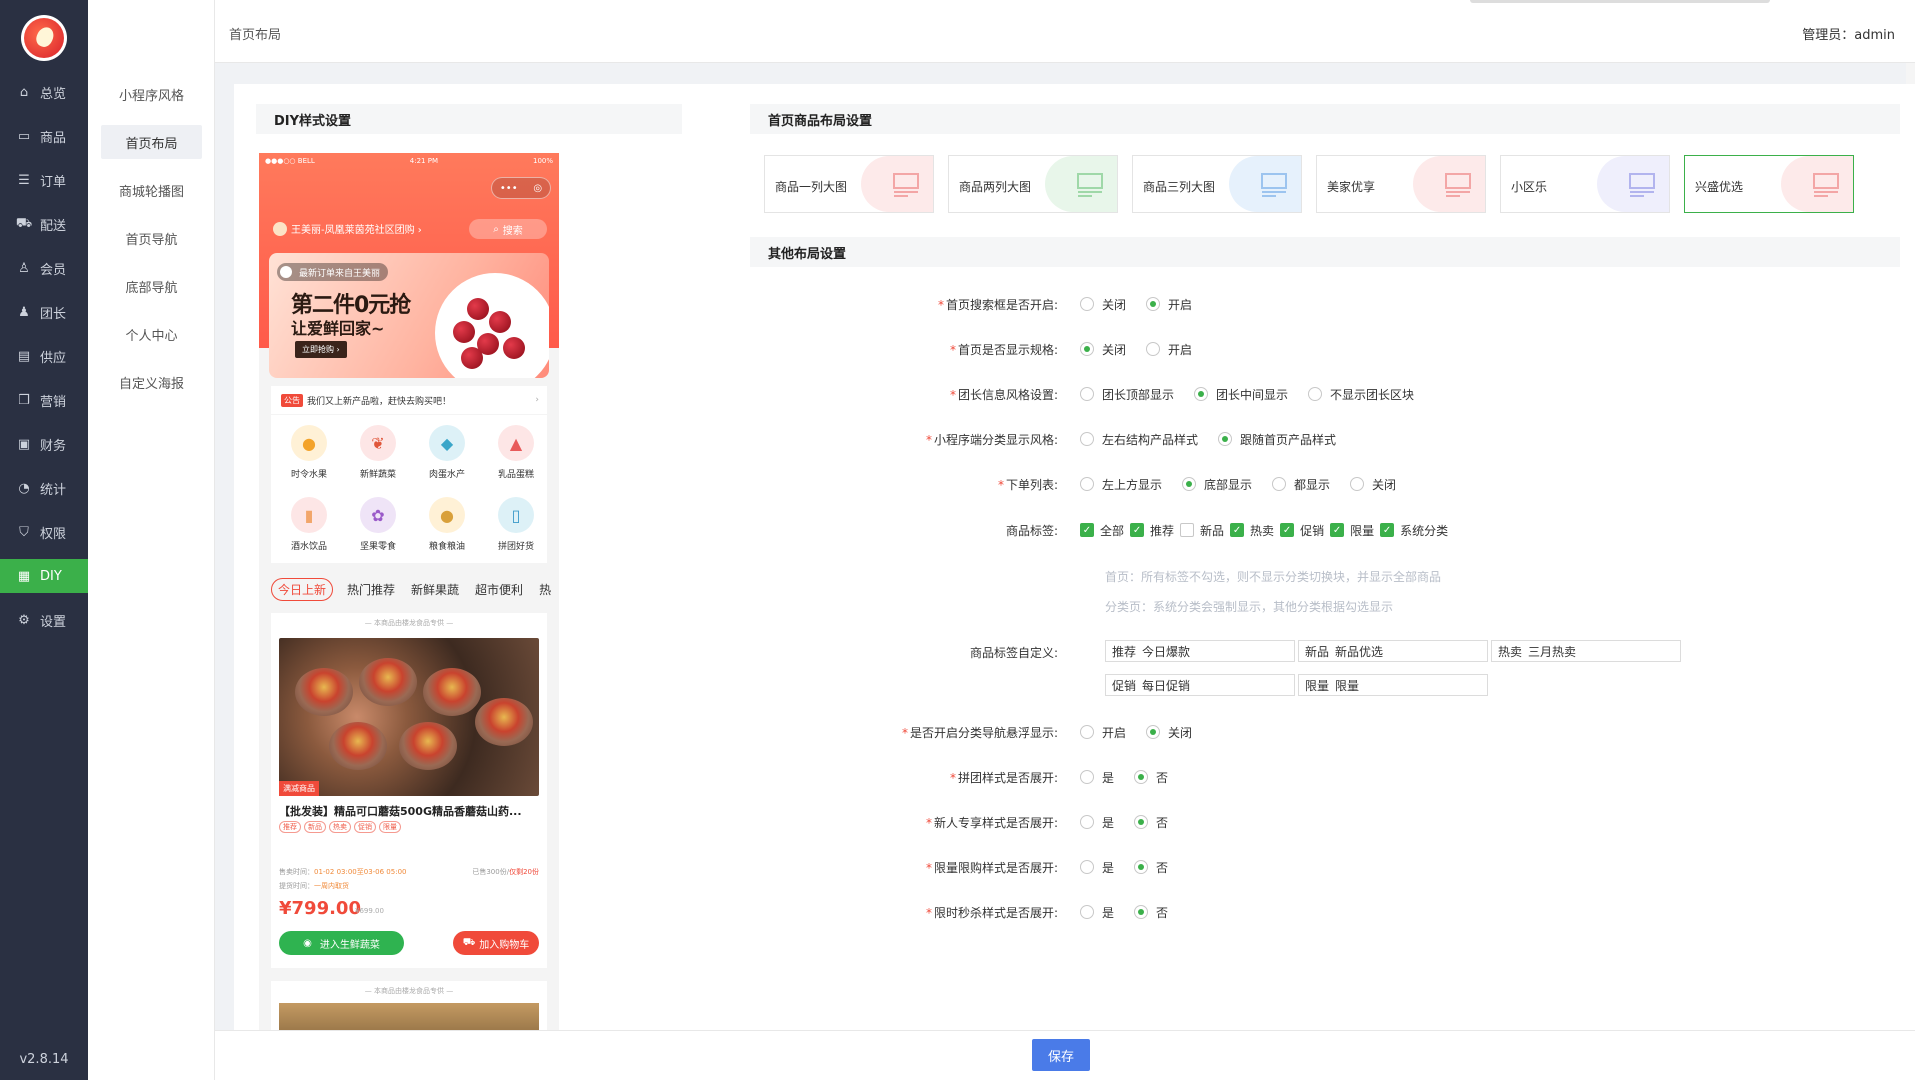  What do you see at coordinates (1202, 530) in the screenshot?
I see `checkbox-option: 新品` at bounding box center [1202, 530].